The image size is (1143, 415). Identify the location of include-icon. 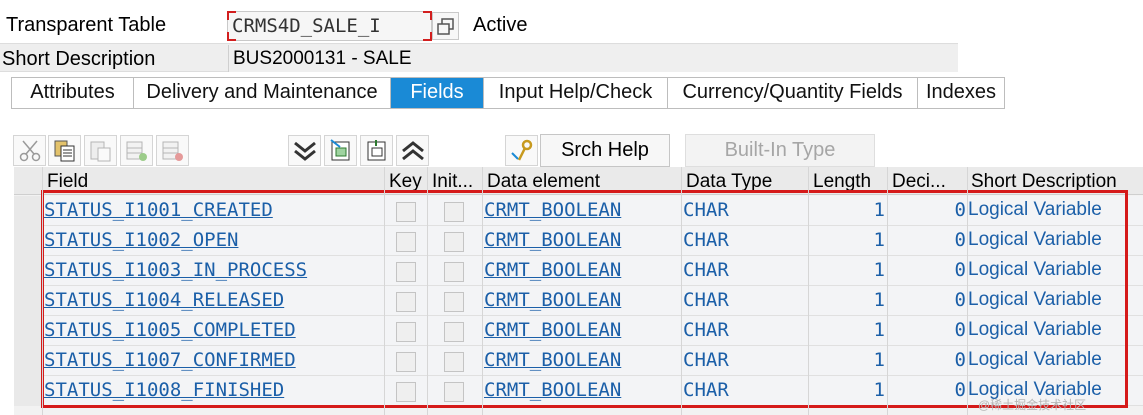
(376, 150).